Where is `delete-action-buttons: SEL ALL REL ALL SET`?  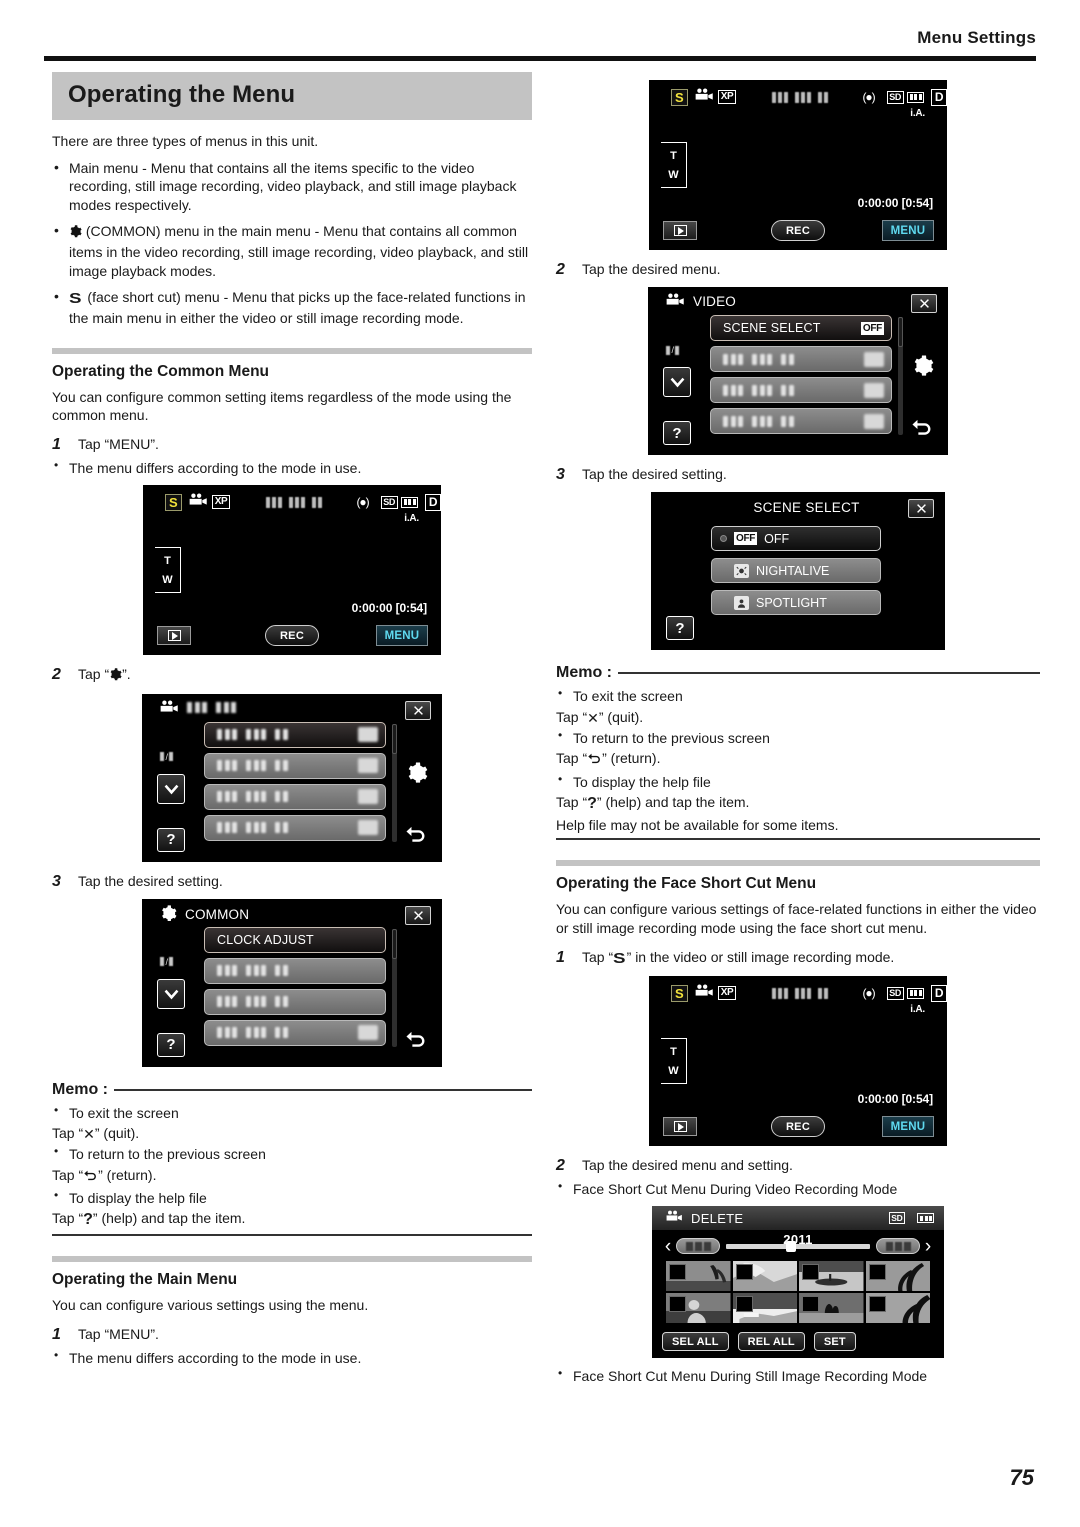
delete-action-buttons: SEL ALL REL ALL SET is located at coordinates (798, 1342).